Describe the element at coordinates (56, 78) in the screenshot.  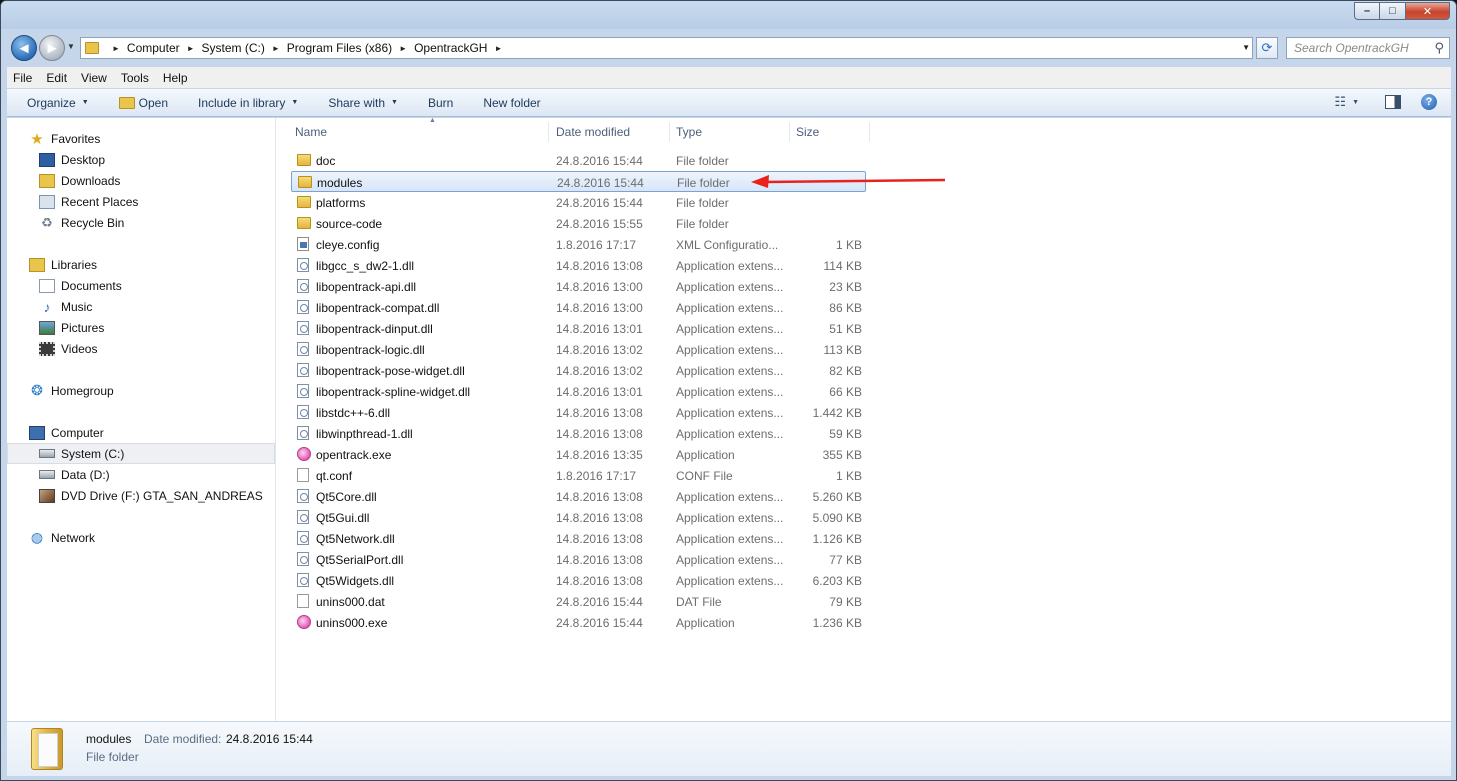
I see `menu-edit: Edit` at that location.